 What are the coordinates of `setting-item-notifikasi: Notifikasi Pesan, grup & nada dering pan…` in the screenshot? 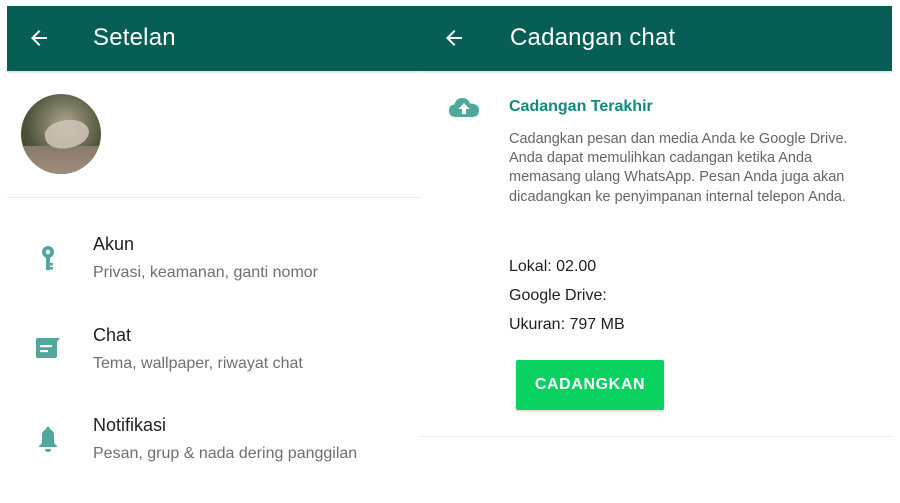 It's located at (213, 442).